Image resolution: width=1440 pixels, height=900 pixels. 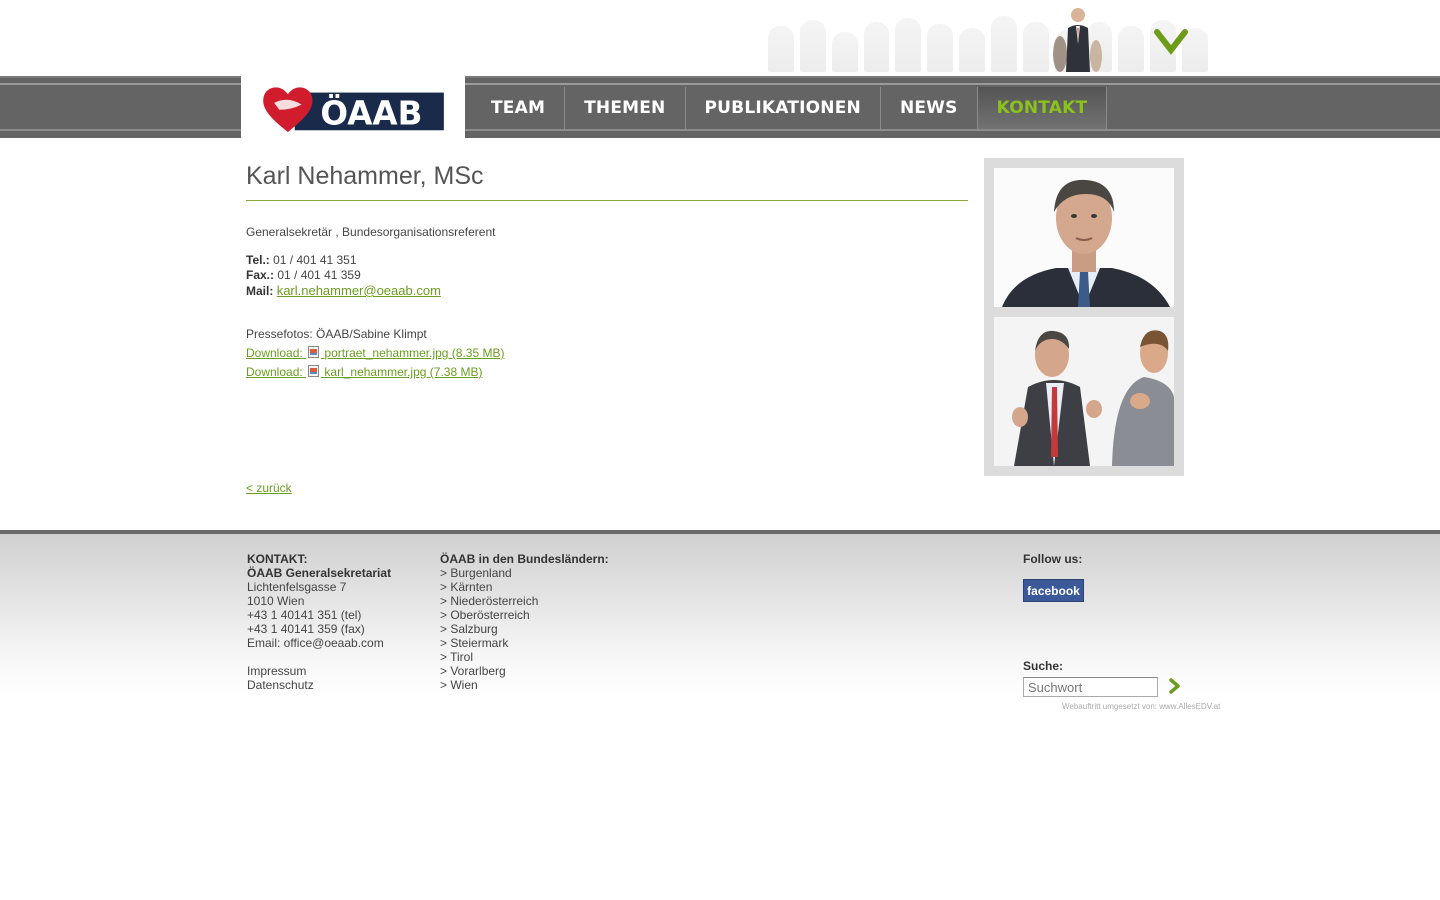 What do you see at coordinates (1043, 666) in the screenshot?
I see `search-label: Suche:` at bounding box center [1043, 666].